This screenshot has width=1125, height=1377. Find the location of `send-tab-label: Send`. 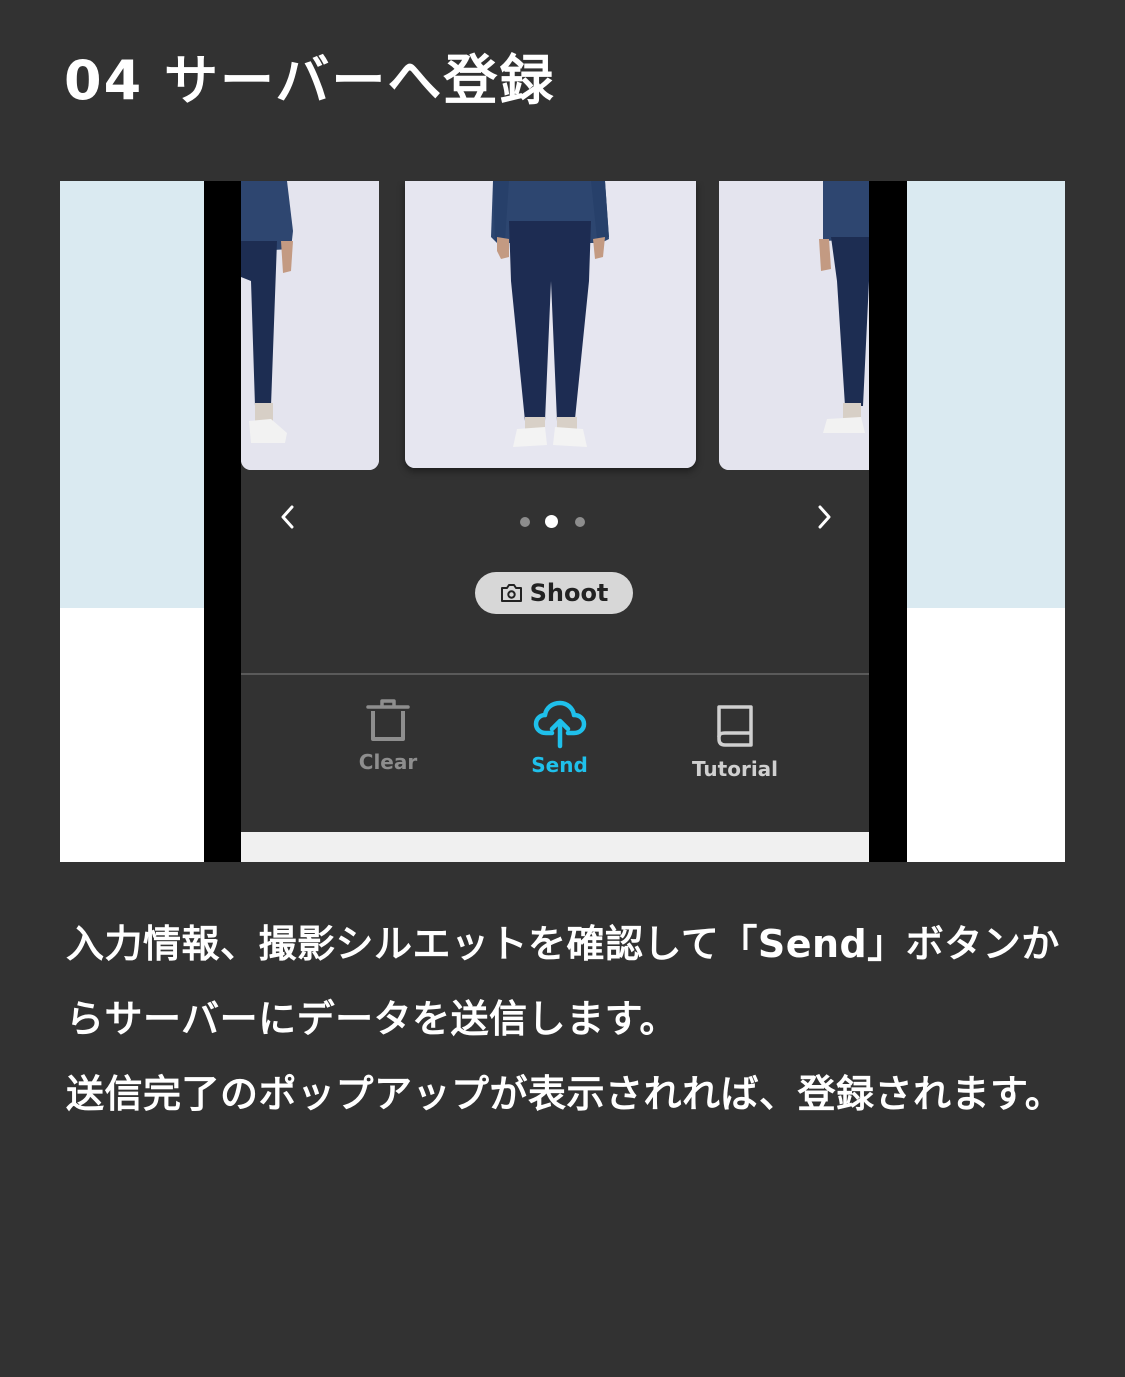

send-tab-label: Send is located at coordinates (559, 765).